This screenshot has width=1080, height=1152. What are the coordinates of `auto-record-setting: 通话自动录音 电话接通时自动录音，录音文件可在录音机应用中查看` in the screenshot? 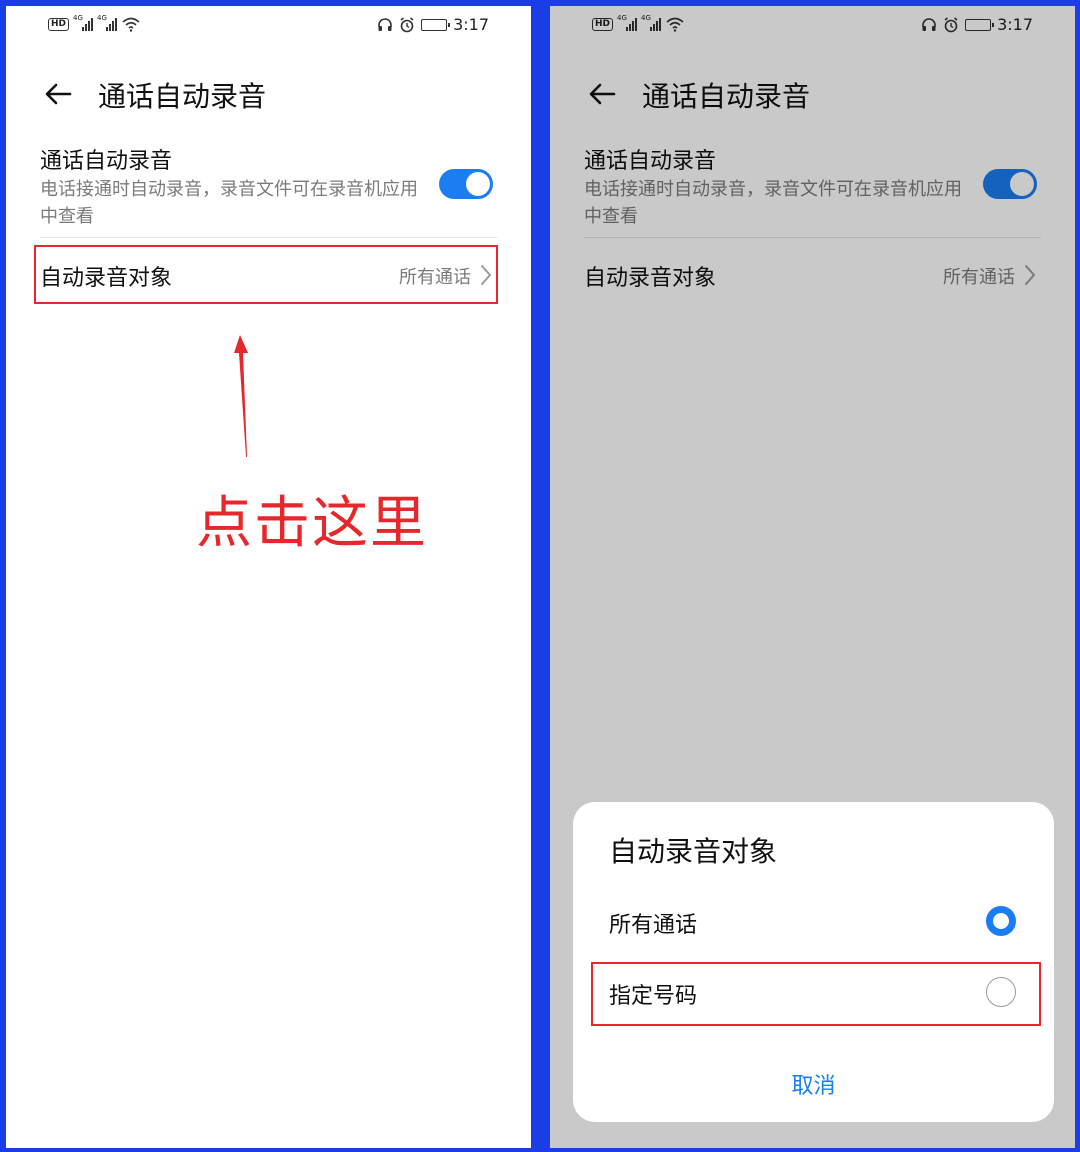 It's located at (268, 188).